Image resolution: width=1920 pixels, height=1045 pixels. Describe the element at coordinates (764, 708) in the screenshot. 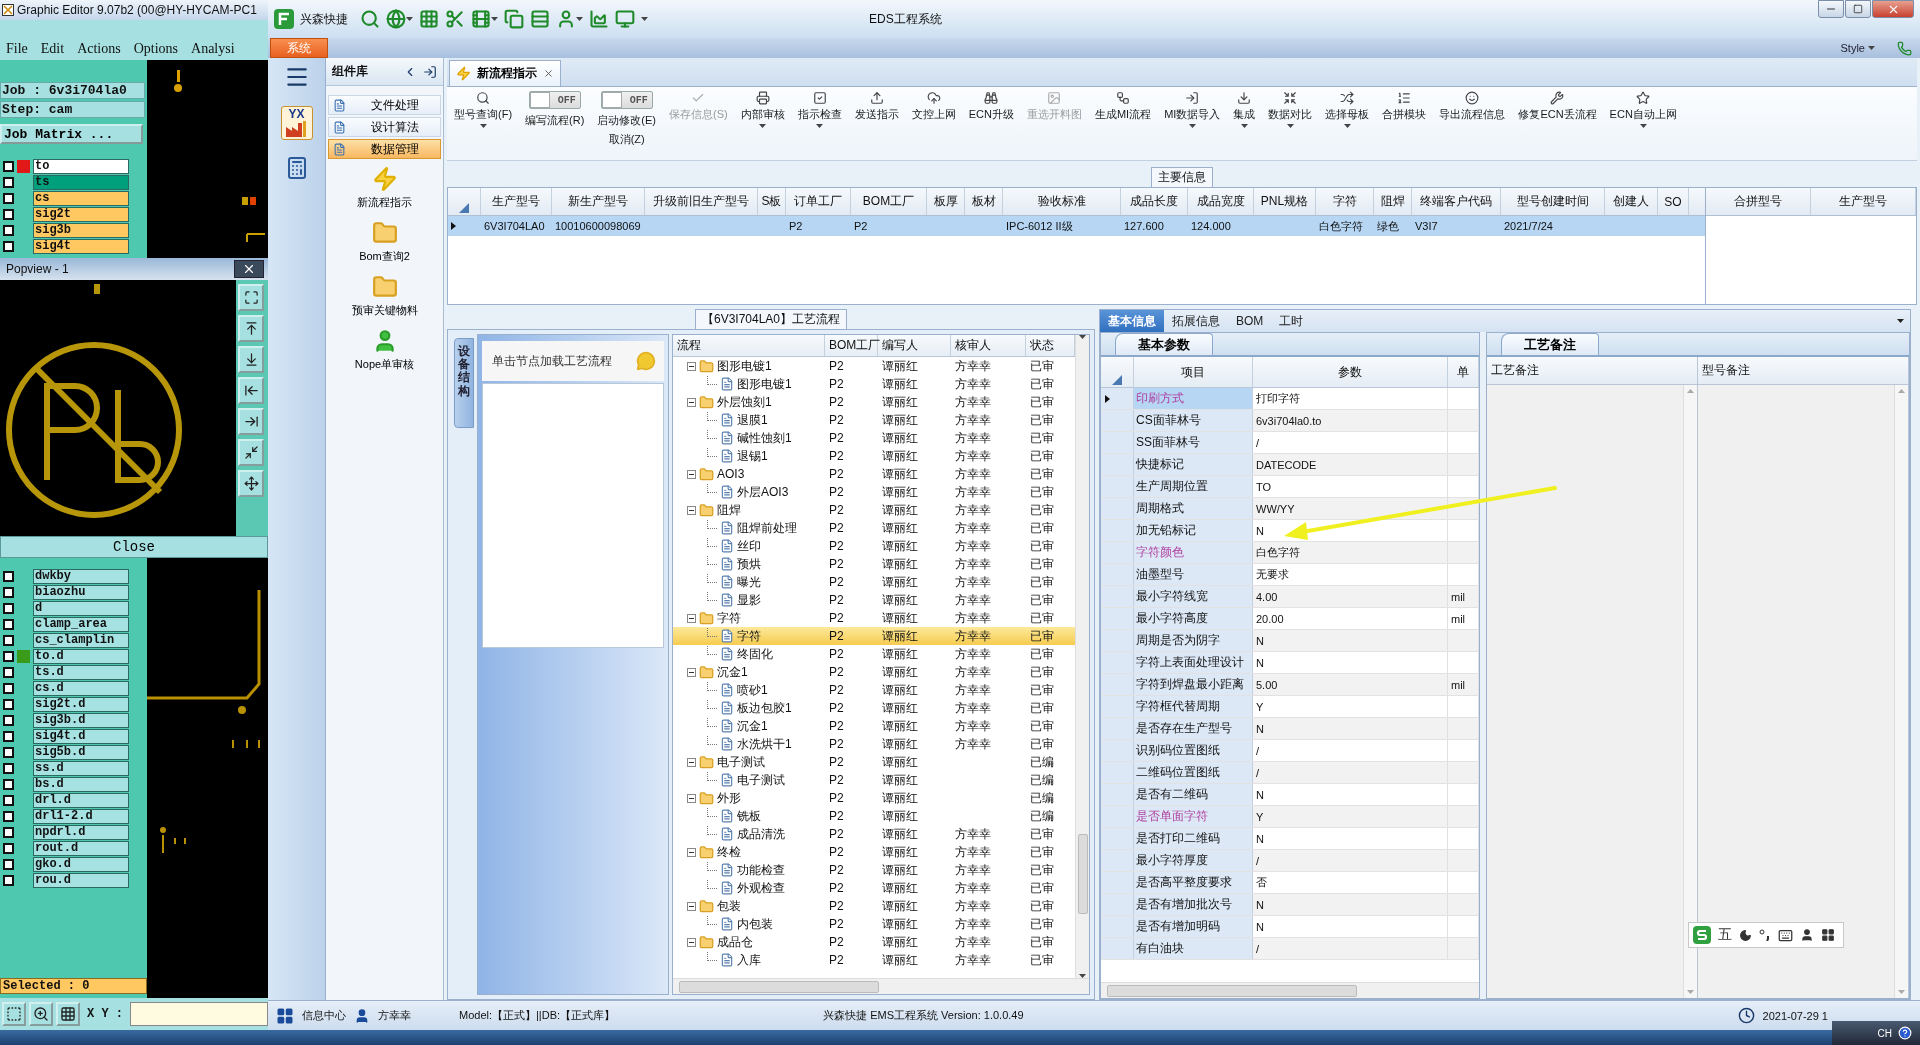

I see `tree-node-label: 板边包胶1` at that location.